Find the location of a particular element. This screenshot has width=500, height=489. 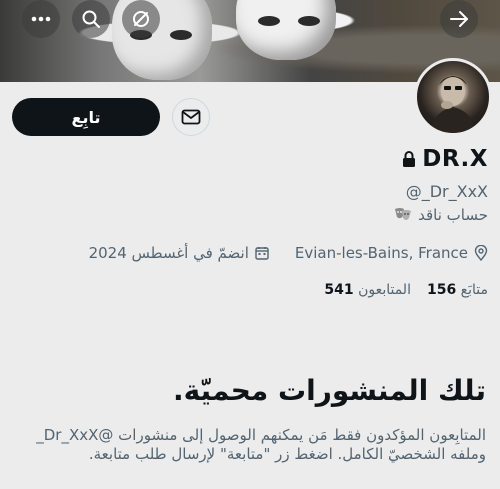

arrow-right-icon is located at coordinates (459, 19).